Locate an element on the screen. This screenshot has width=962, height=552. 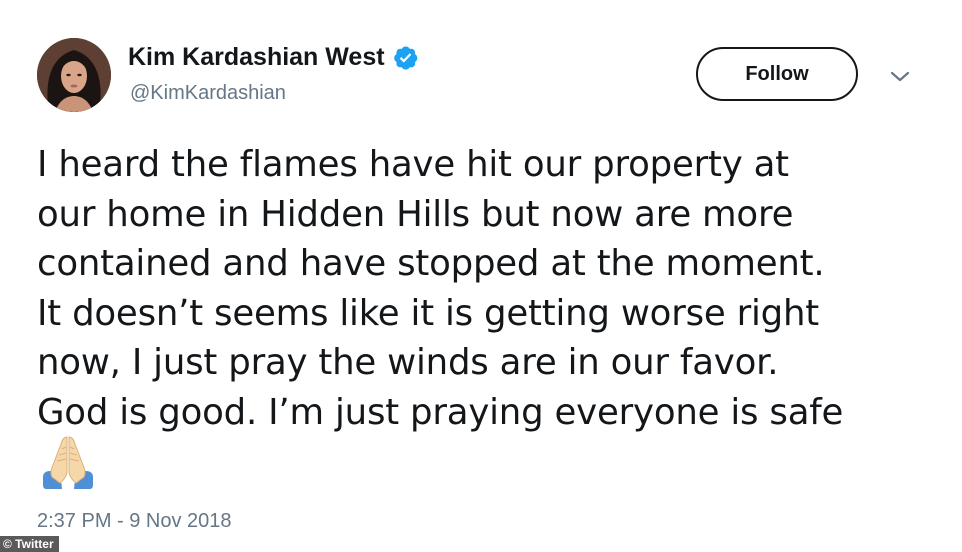
user-name-row: Kim Kardashian West is located at coordinates (273, 57).